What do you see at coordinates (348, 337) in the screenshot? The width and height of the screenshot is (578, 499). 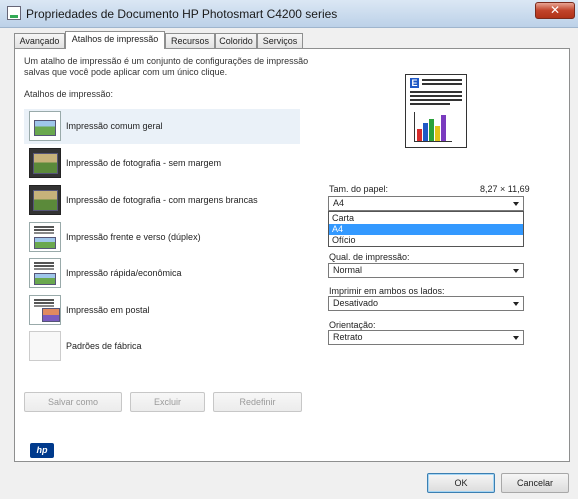 I see `orientation-value: Retrato` at bounding box center [348, 337].